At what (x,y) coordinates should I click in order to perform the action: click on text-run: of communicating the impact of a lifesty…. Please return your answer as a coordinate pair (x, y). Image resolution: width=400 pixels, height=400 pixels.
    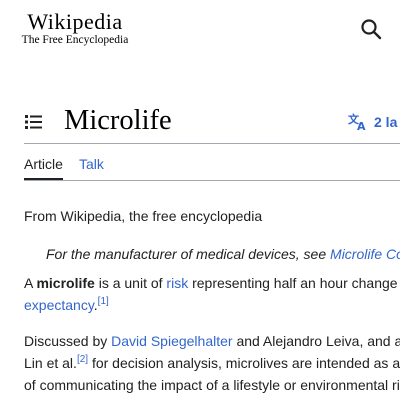
    Looking at the image, I should click on (212, 385).